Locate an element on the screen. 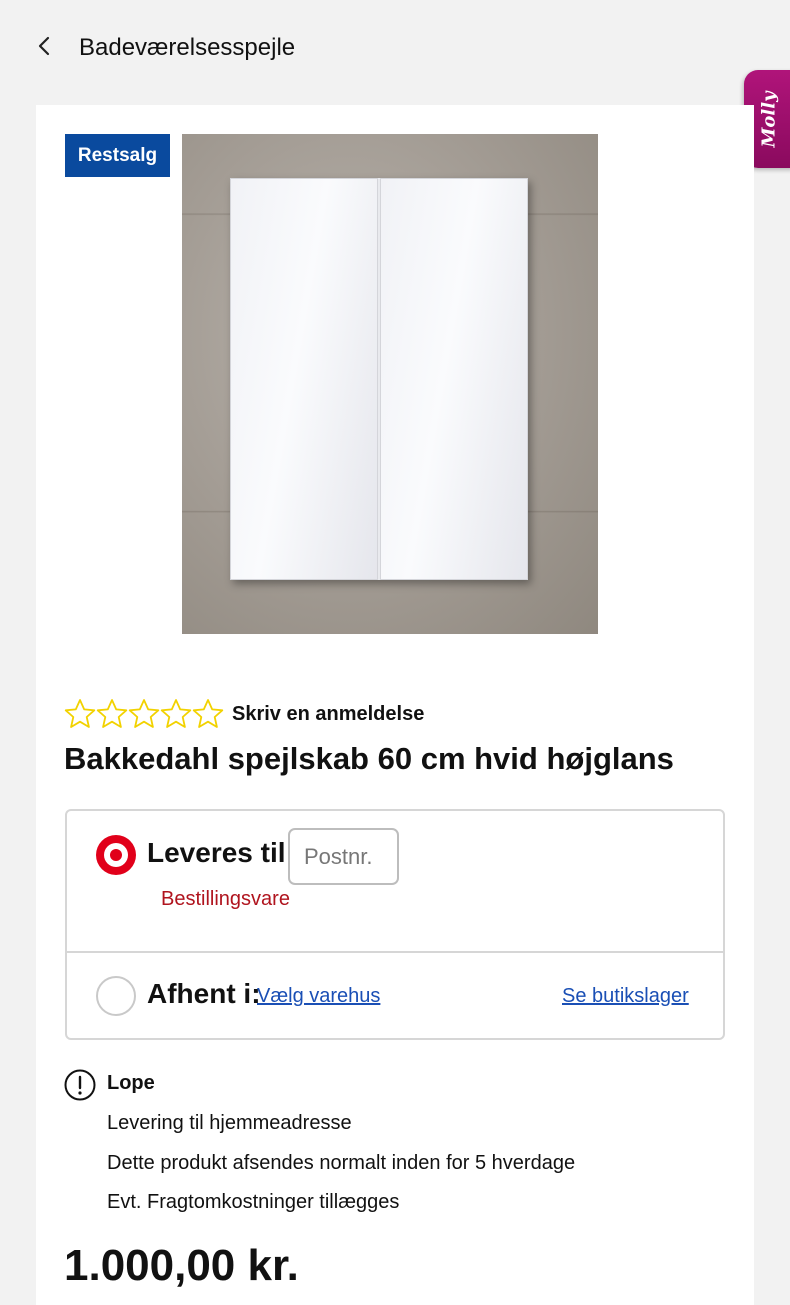 The image size is (790, 1305). mirror-cabinet-graphic is located at coordinates (379, 379).